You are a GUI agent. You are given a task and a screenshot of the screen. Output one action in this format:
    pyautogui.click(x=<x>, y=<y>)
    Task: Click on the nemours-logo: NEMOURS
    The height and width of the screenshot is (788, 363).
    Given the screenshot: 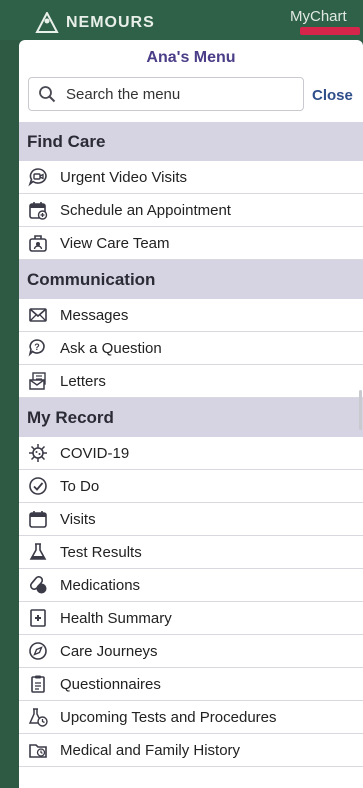 What is the action you would take?
    pyautogui.click(x=94, y=23)
    